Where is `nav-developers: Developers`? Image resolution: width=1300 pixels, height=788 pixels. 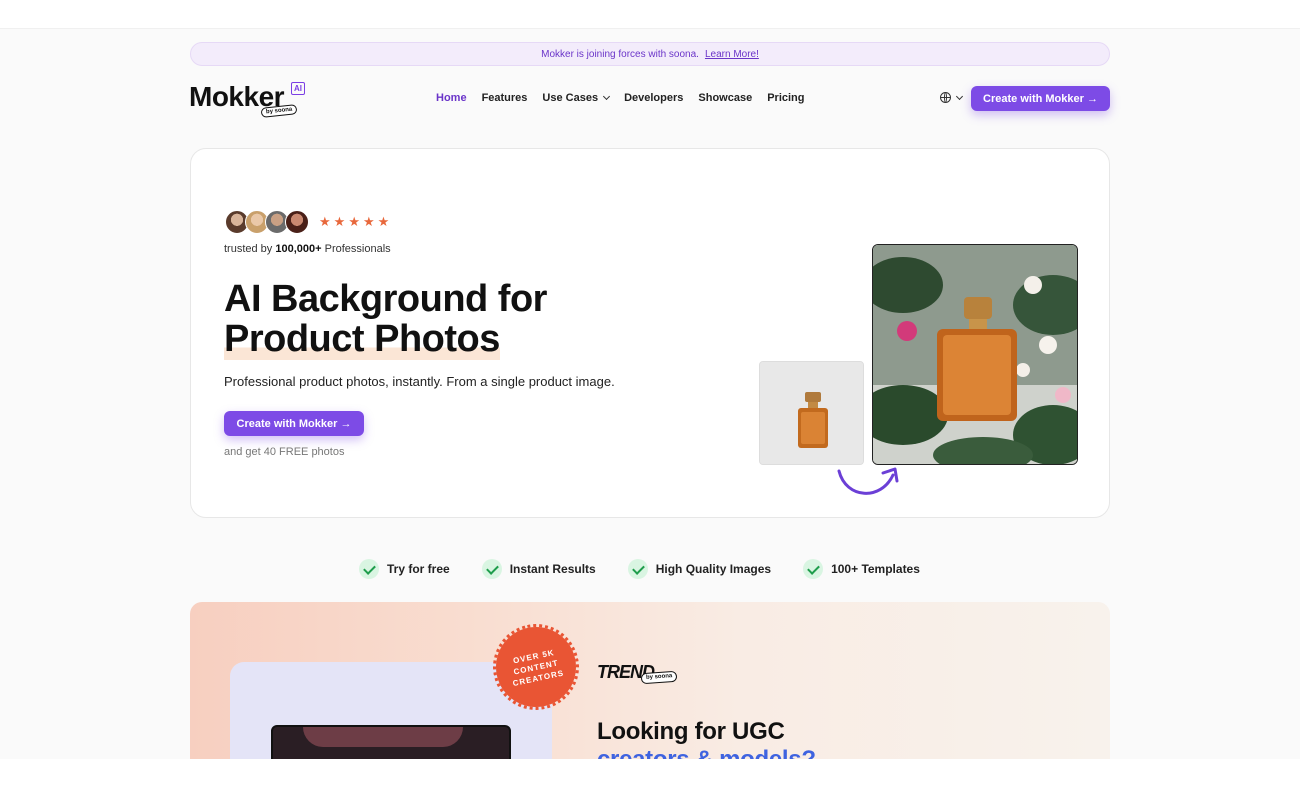 nav-developers: Developers is located at coordinates (653, 98).